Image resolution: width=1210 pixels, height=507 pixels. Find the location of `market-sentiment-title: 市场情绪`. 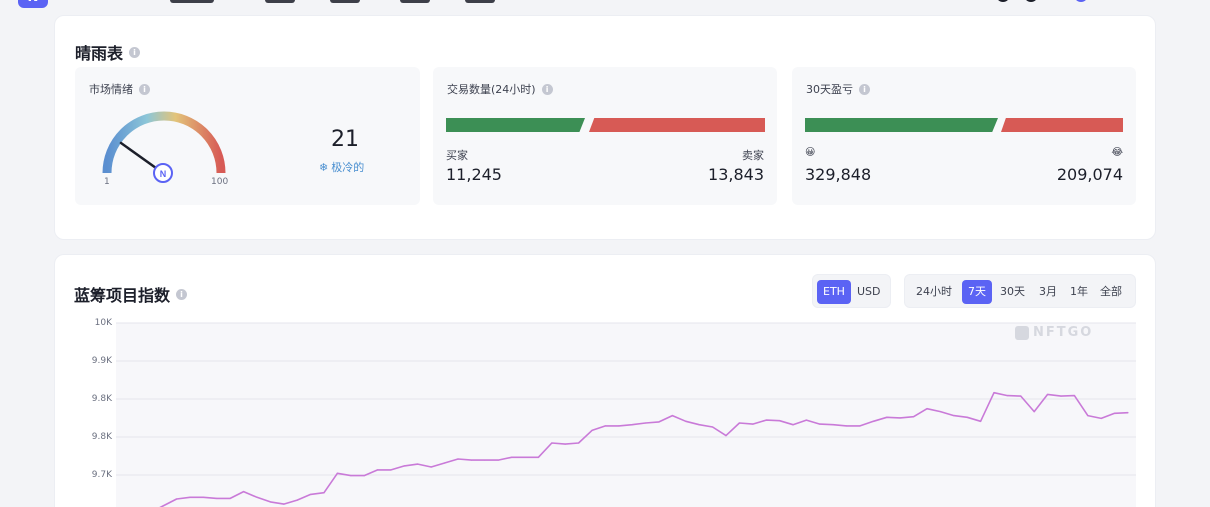

market-sentiment-title: 市场情绪 is located at coordinates (111, 89).